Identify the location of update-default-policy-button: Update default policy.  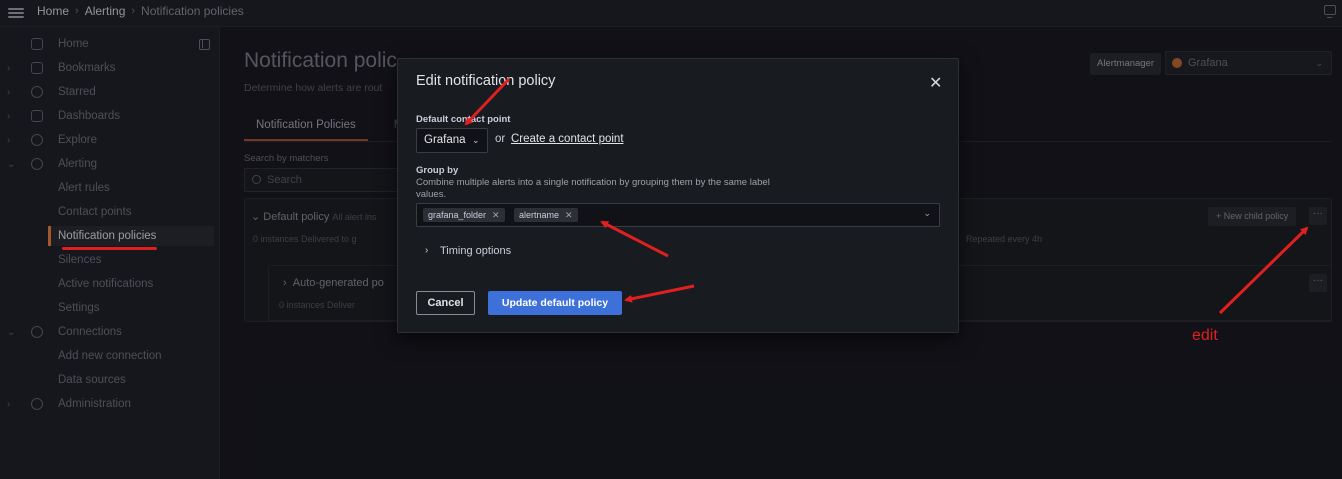
(555, 303).